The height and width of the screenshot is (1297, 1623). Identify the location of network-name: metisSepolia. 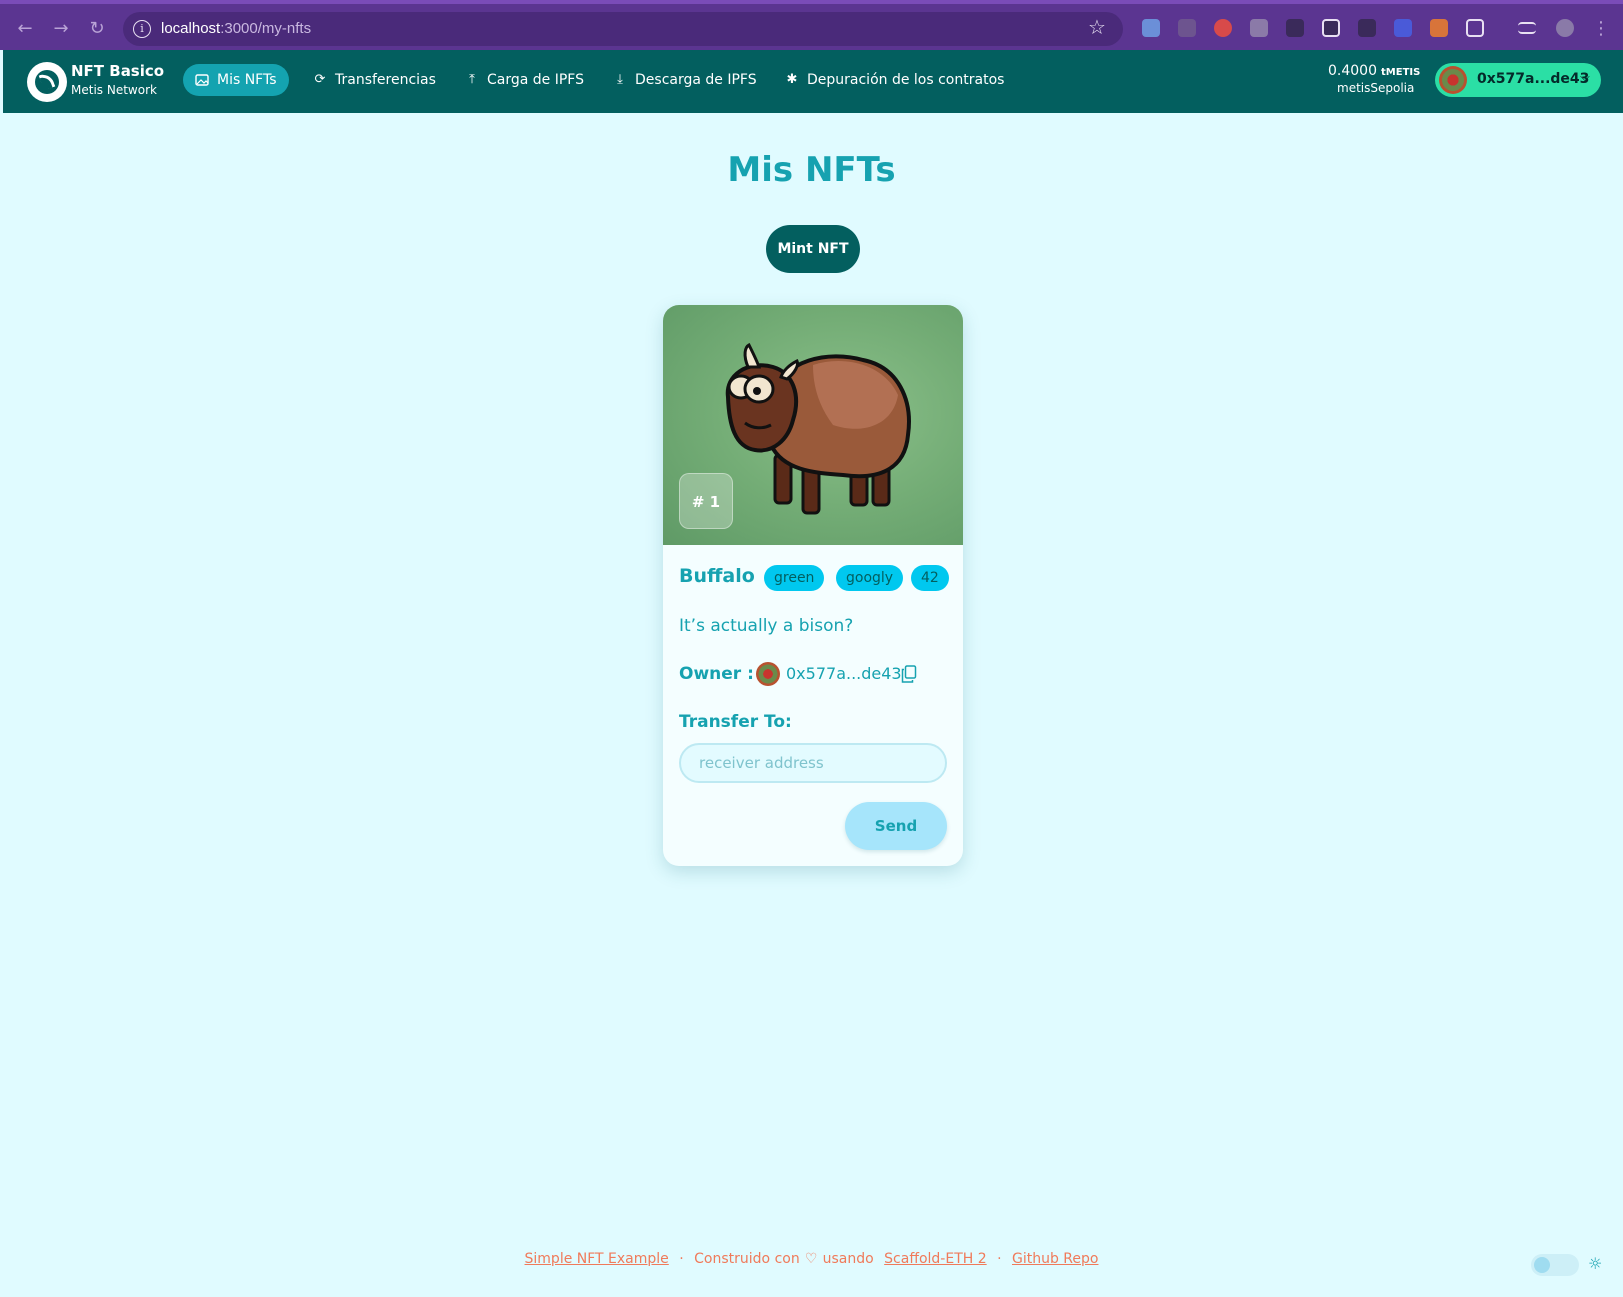
(1376, 88).